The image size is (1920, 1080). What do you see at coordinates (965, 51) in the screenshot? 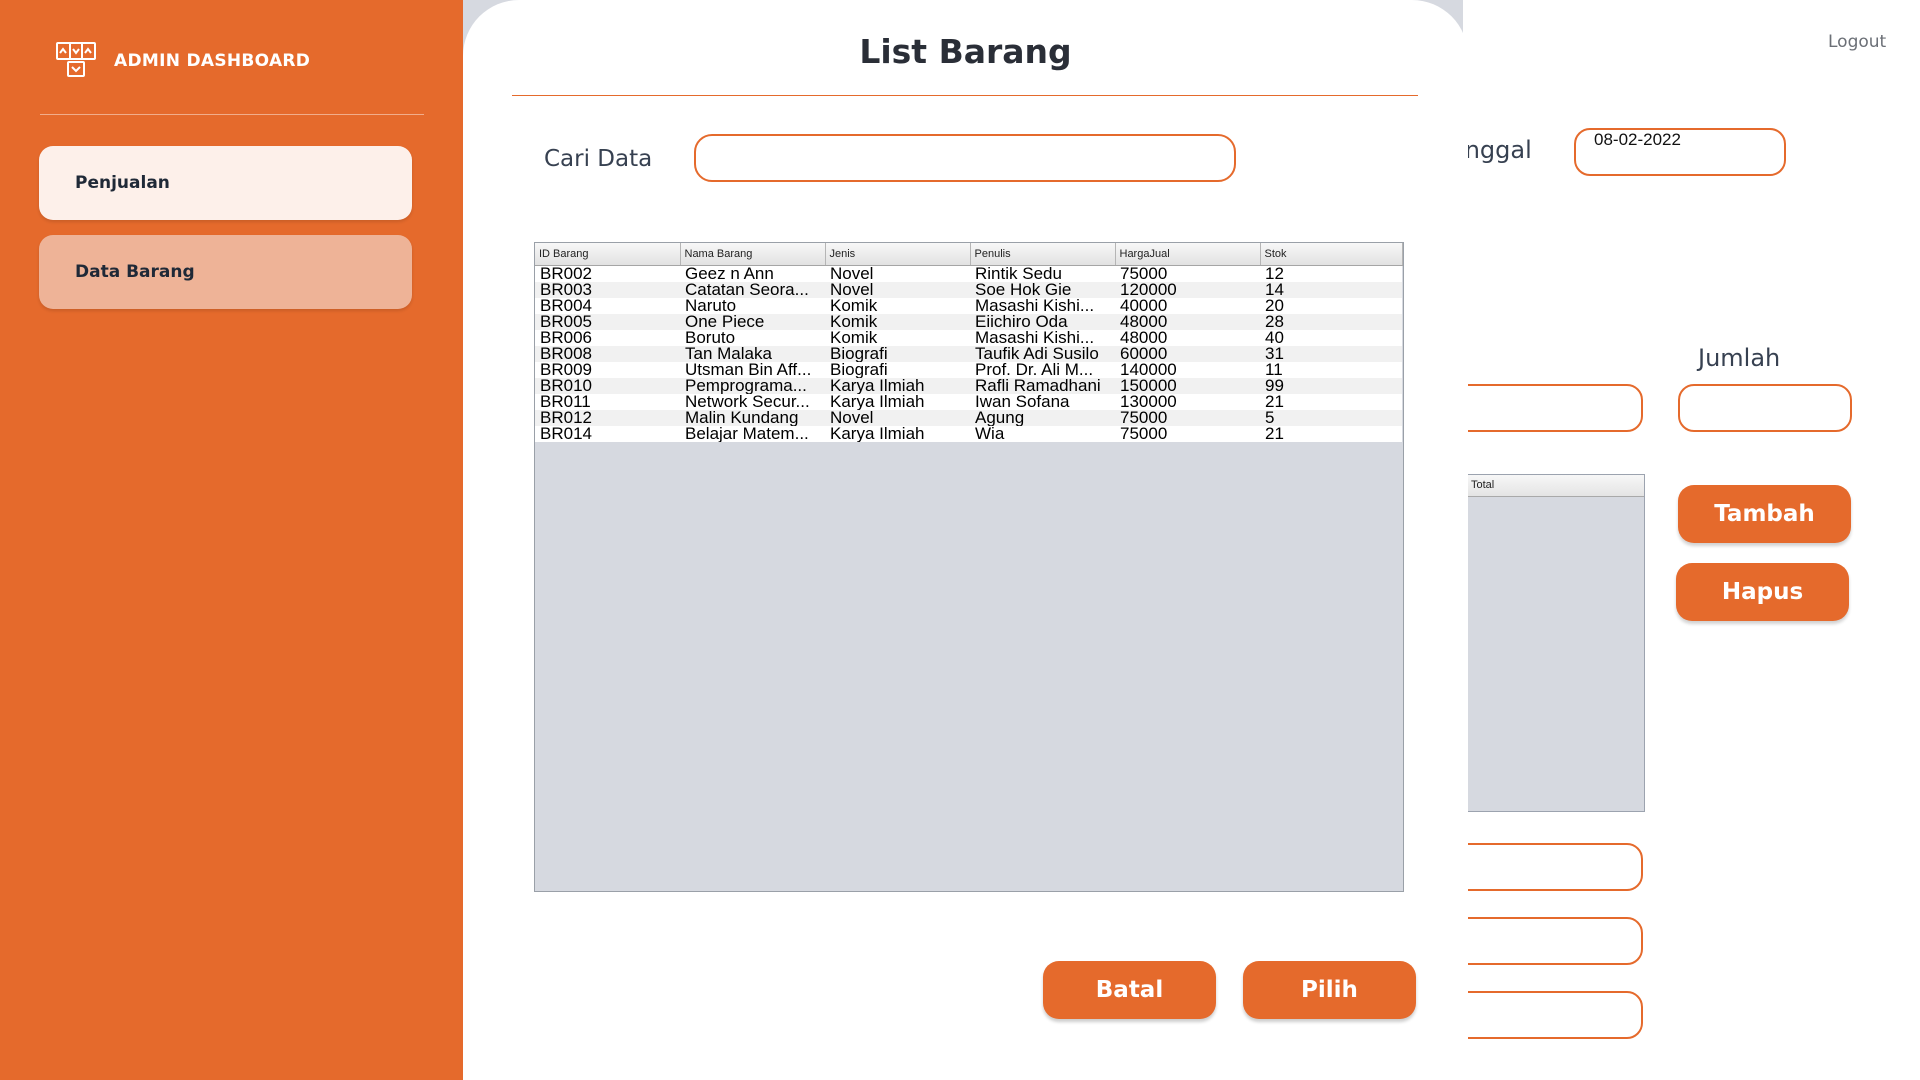
I see `dialog-title: List Barang` at bounding box center [965, 51].